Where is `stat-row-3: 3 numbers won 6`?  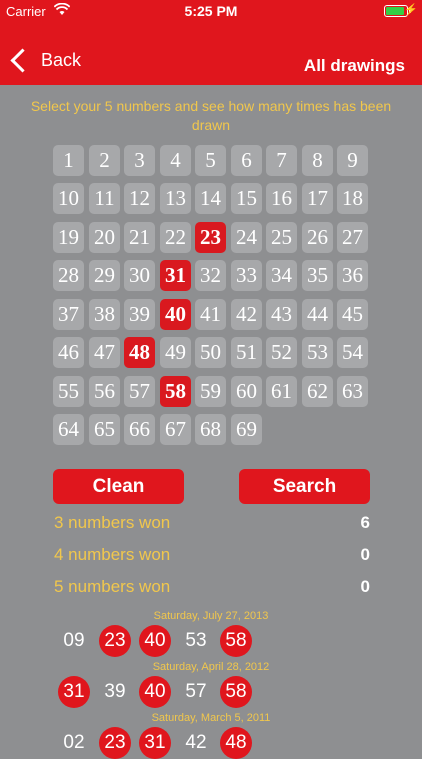 stat-row-3: 3 numbers won 6 is located at coordinates (213, 524).